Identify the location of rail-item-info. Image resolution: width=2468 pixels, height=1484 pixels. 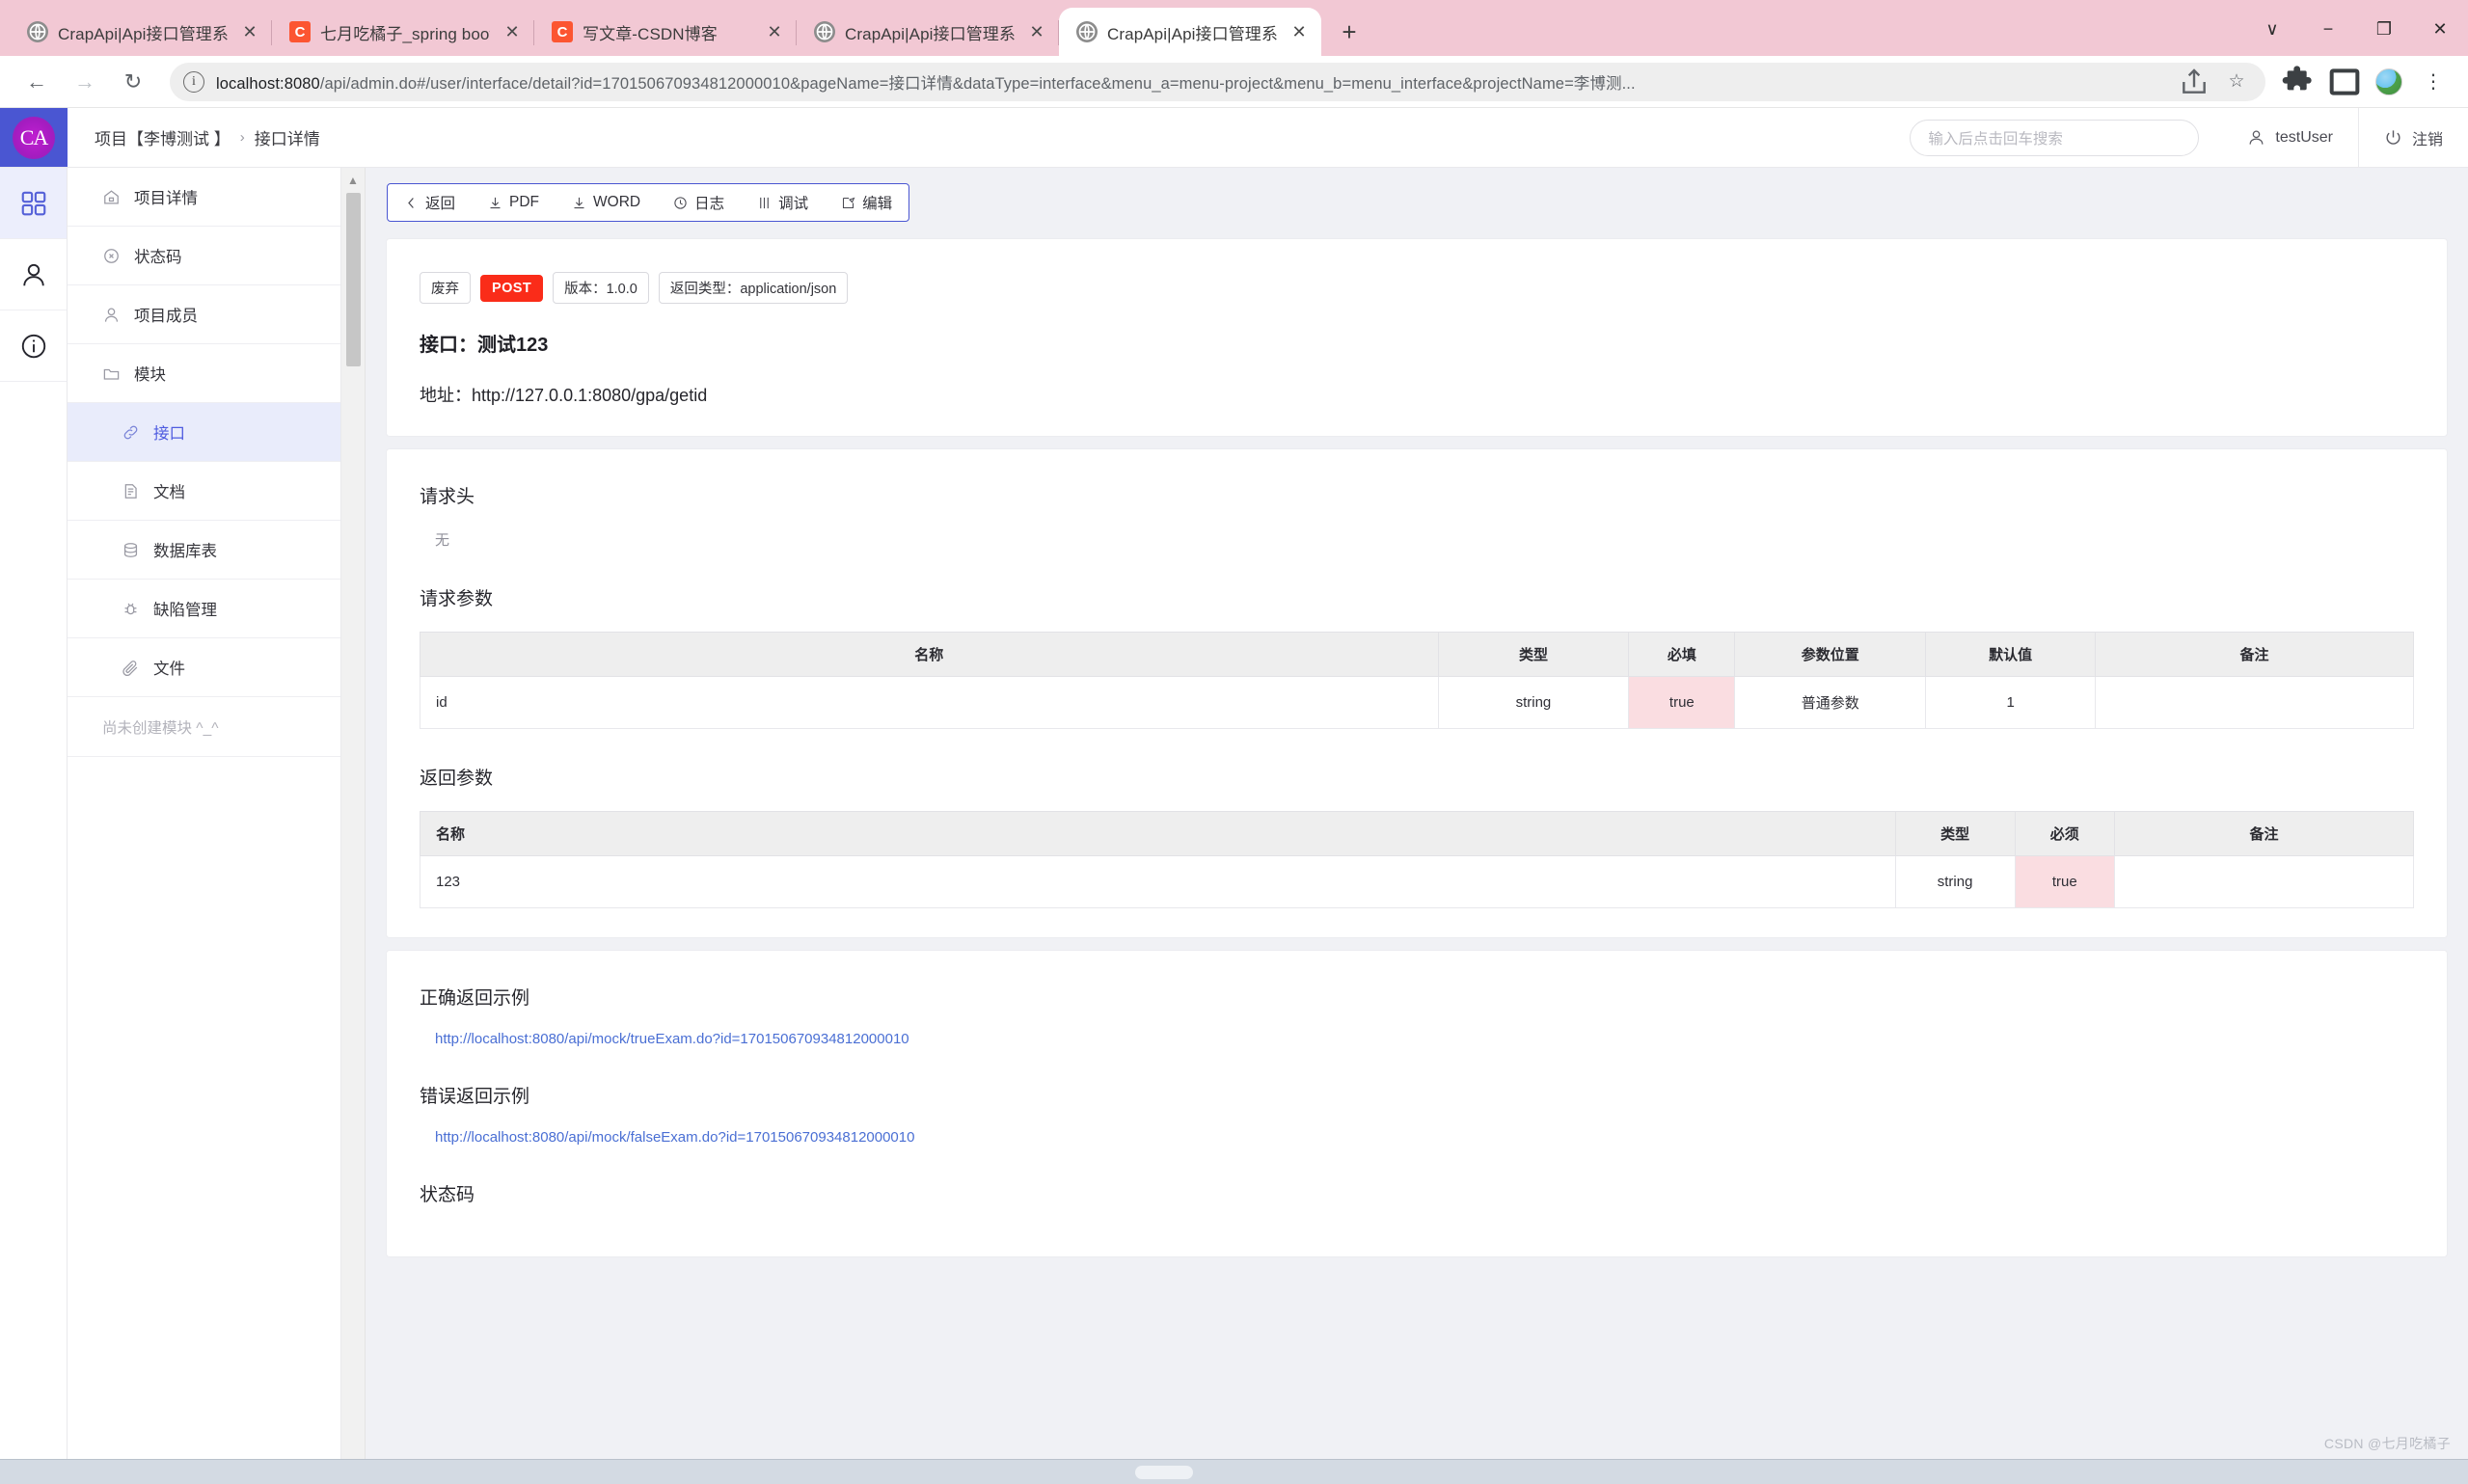
(33, 346).